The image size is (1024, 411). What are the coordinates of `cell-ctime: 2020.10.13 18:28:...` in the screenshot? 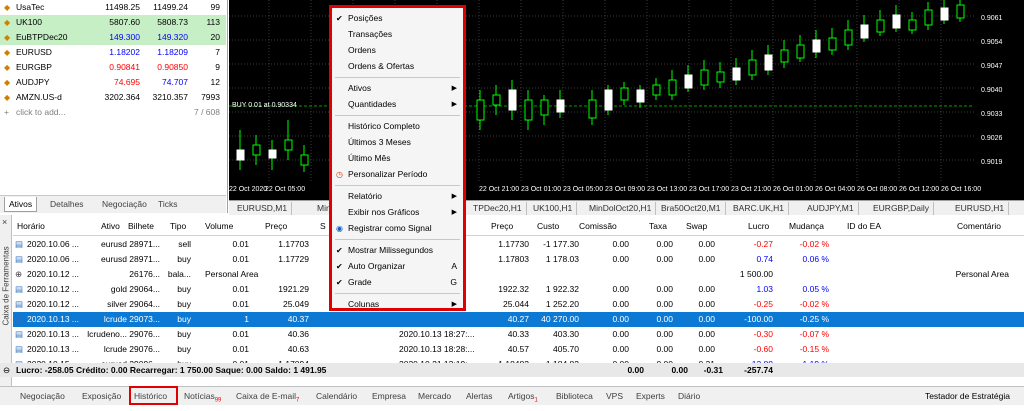 It's located at (437, 349).